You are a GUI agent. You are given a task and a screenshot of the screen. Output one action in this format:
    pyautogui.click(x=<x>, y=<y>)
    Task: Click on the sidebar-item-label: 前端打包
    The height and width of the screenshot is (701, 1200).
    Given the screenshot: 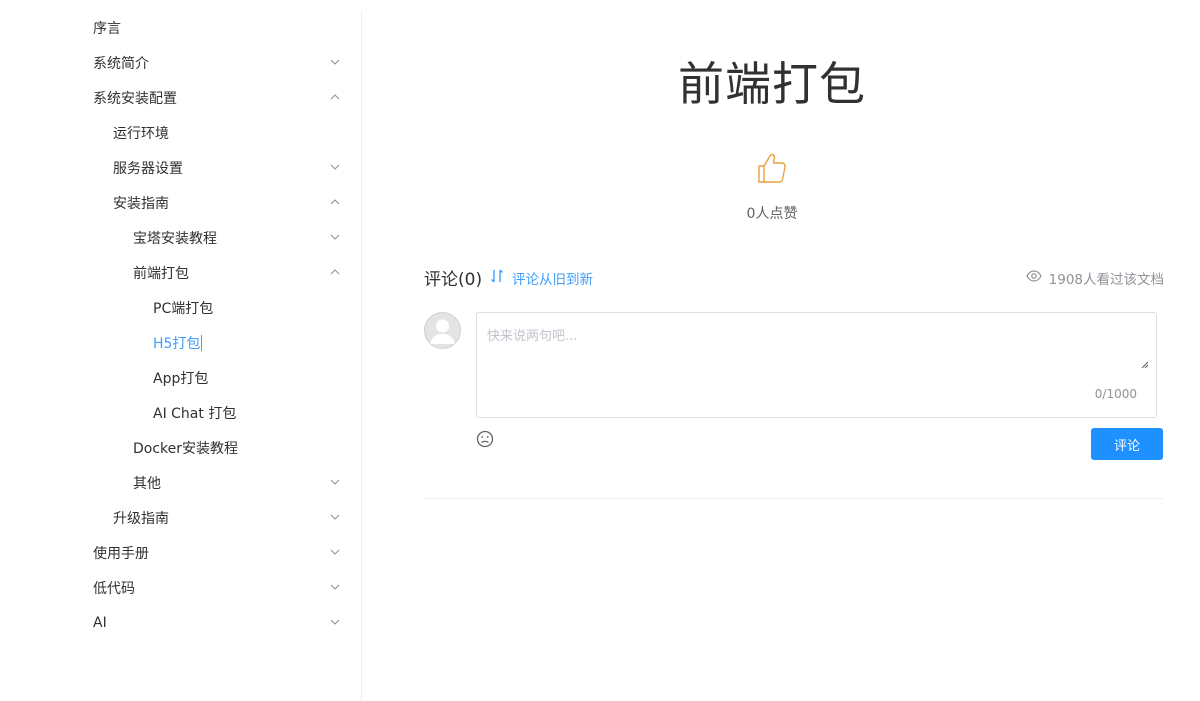 What is the action you would take?
    pyautogui.click(x=161, y=273)
    